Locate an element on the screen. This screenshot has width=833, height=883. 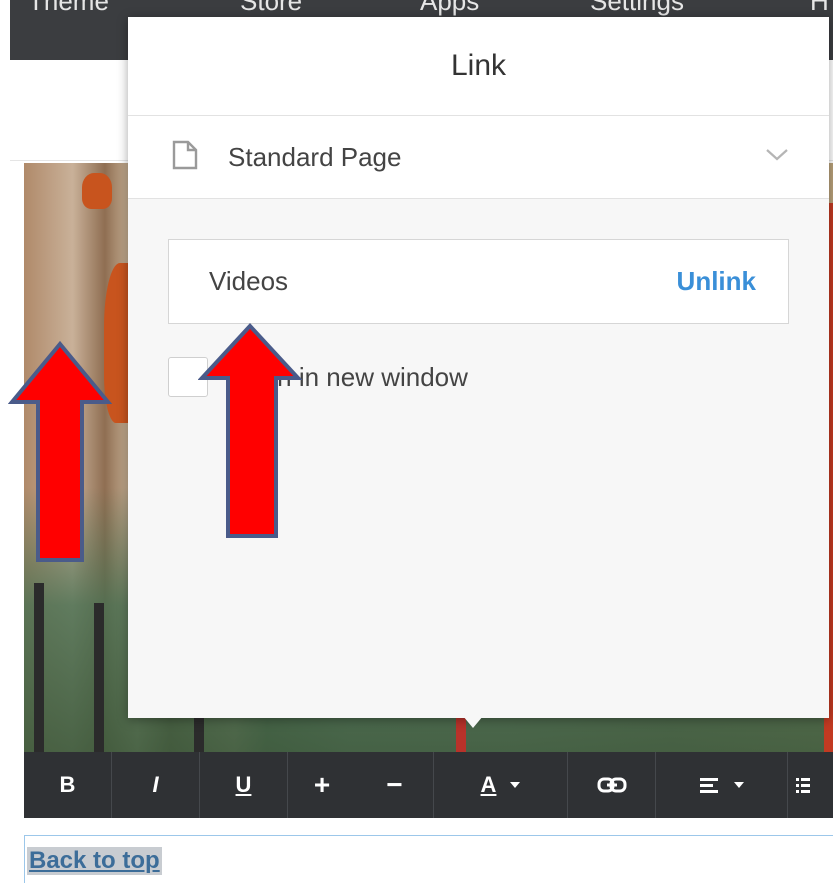
list-icon is located at coordinates (803, 785).